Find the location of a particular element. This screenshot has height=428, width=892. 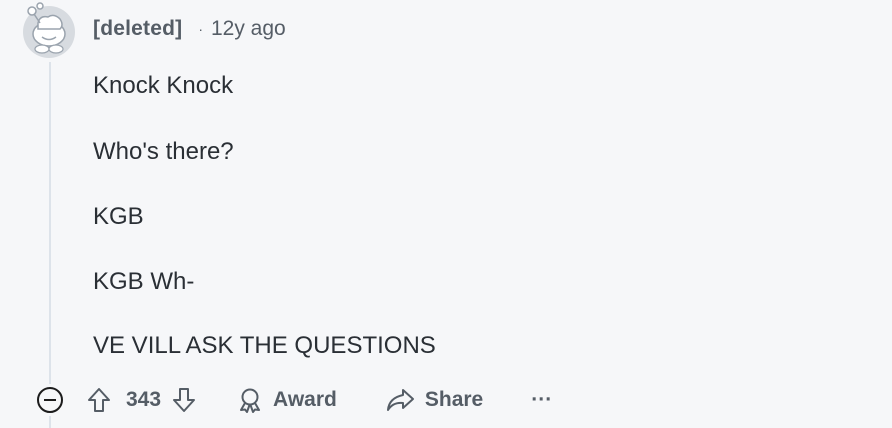

share-button: Share is located at coordinates (434, 400).